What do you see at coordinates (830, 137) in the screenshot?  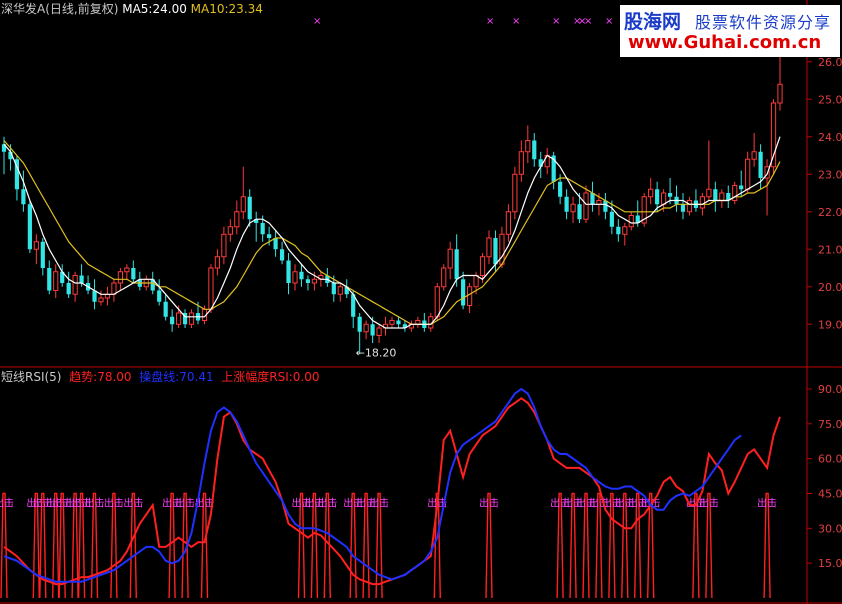 I see `price-tick-label: 24.0` at bounding box center [830, 137].